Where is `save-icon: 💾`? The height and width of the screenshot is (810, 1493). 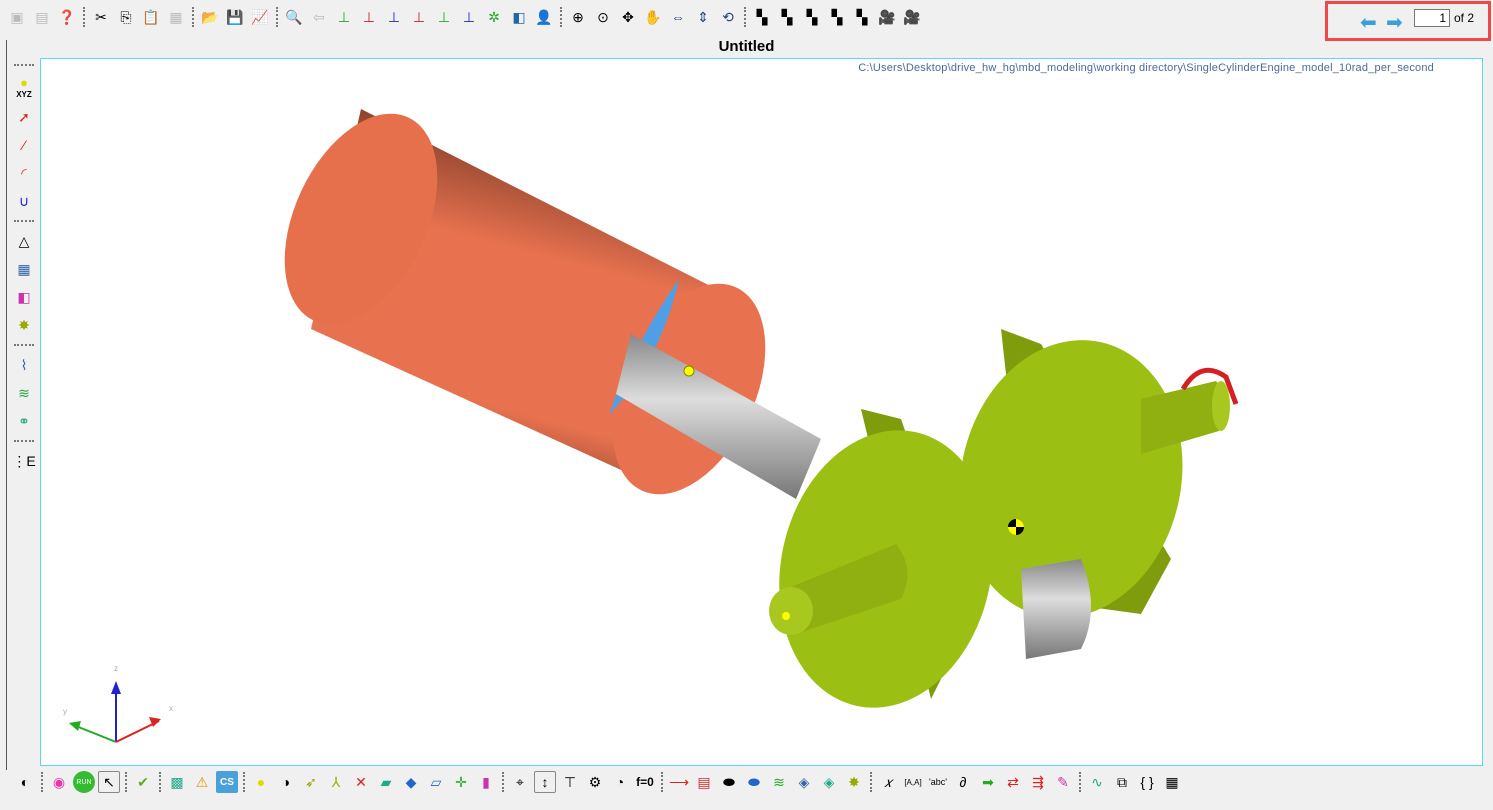 save-icon: 💾 is located at coordinates (235, 17).